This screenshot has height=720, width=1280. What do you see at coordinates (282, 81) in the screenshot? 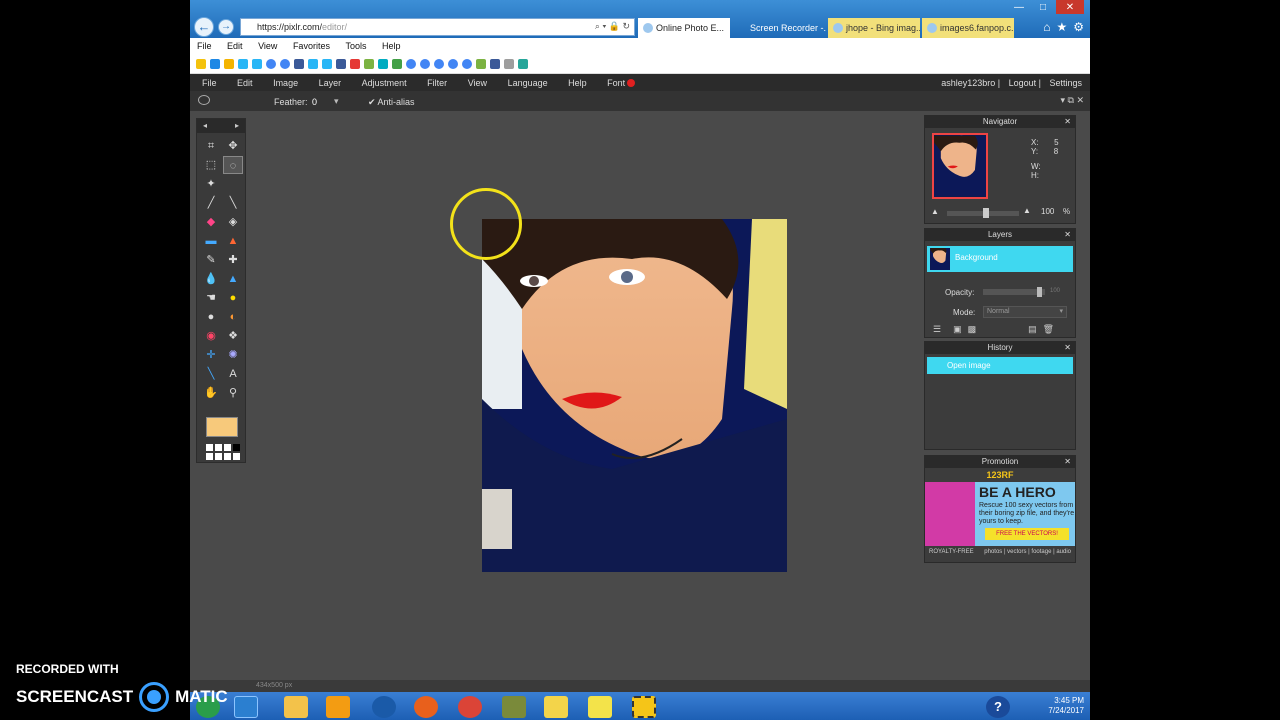
I see `pixlr-menu-image: Image` at bounding box center [282, 81].